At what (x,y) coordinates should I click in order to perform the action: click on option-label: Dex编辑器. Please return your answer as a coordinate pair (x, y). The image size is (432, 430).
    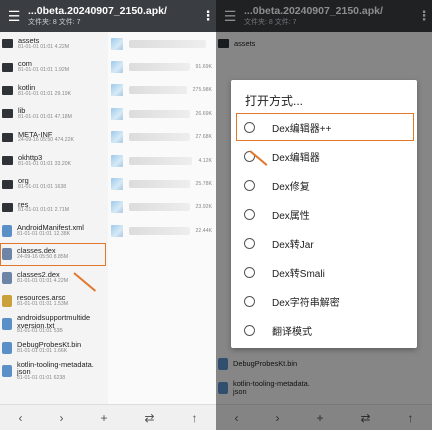
    Looking at the image, I should click on (296, 158).